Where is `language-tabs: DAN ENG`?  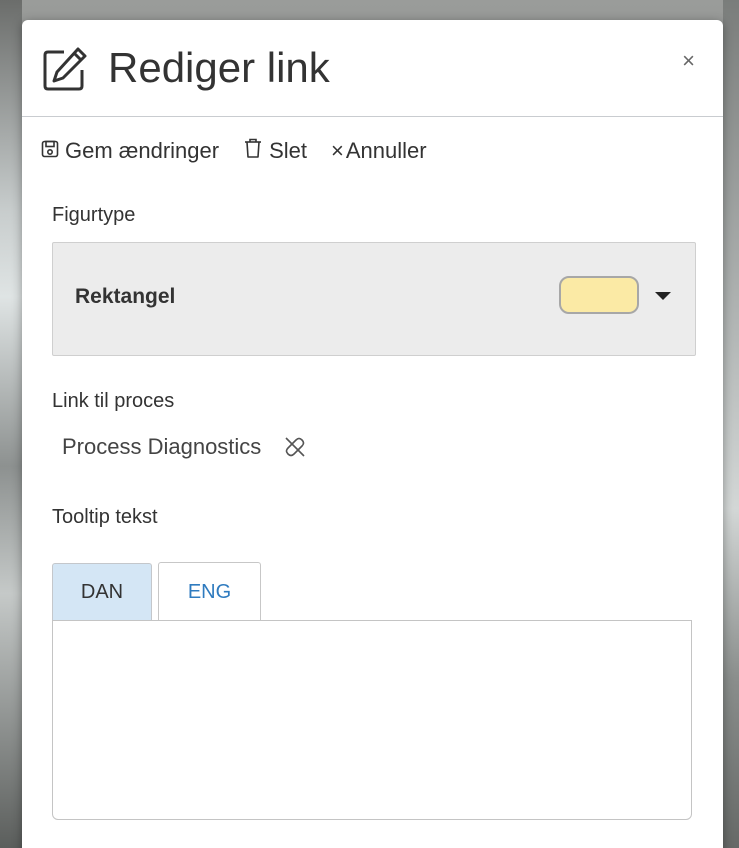 language-tabs: DAN ENG is located at coordinates (156, 591).